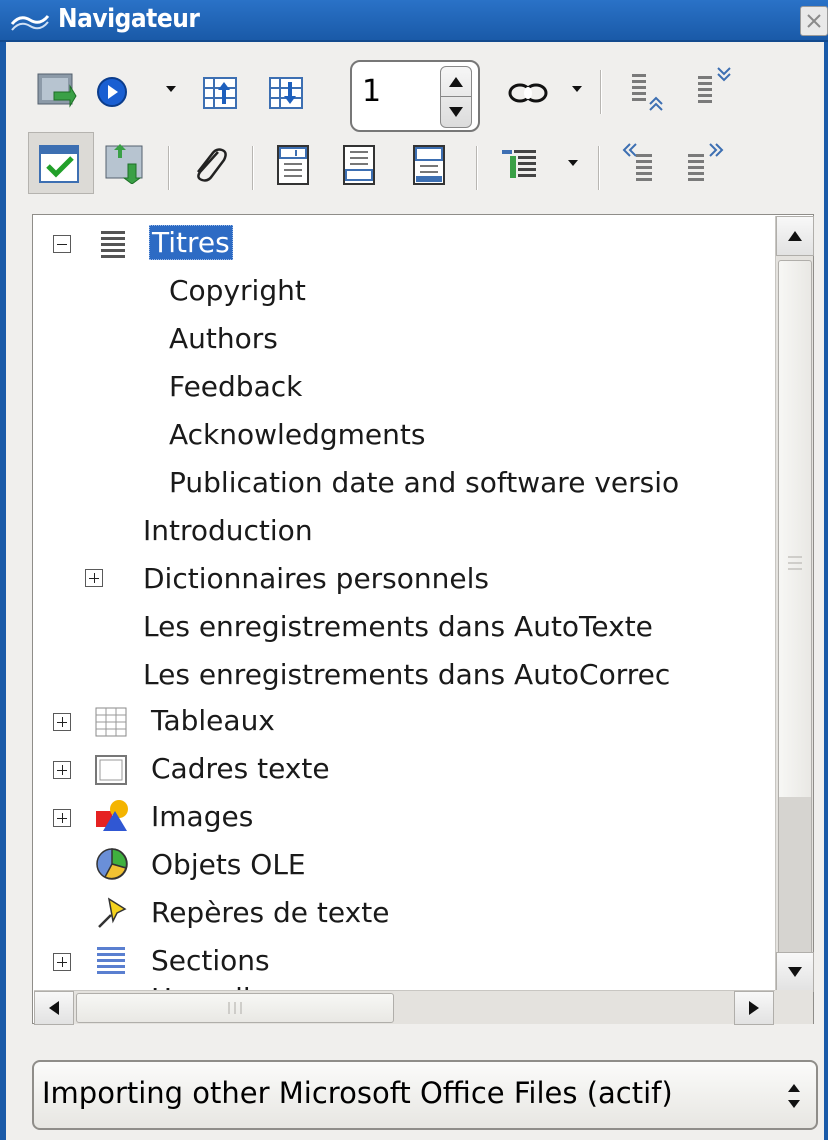  I want to click on demote-level-button, so click(716, 86).